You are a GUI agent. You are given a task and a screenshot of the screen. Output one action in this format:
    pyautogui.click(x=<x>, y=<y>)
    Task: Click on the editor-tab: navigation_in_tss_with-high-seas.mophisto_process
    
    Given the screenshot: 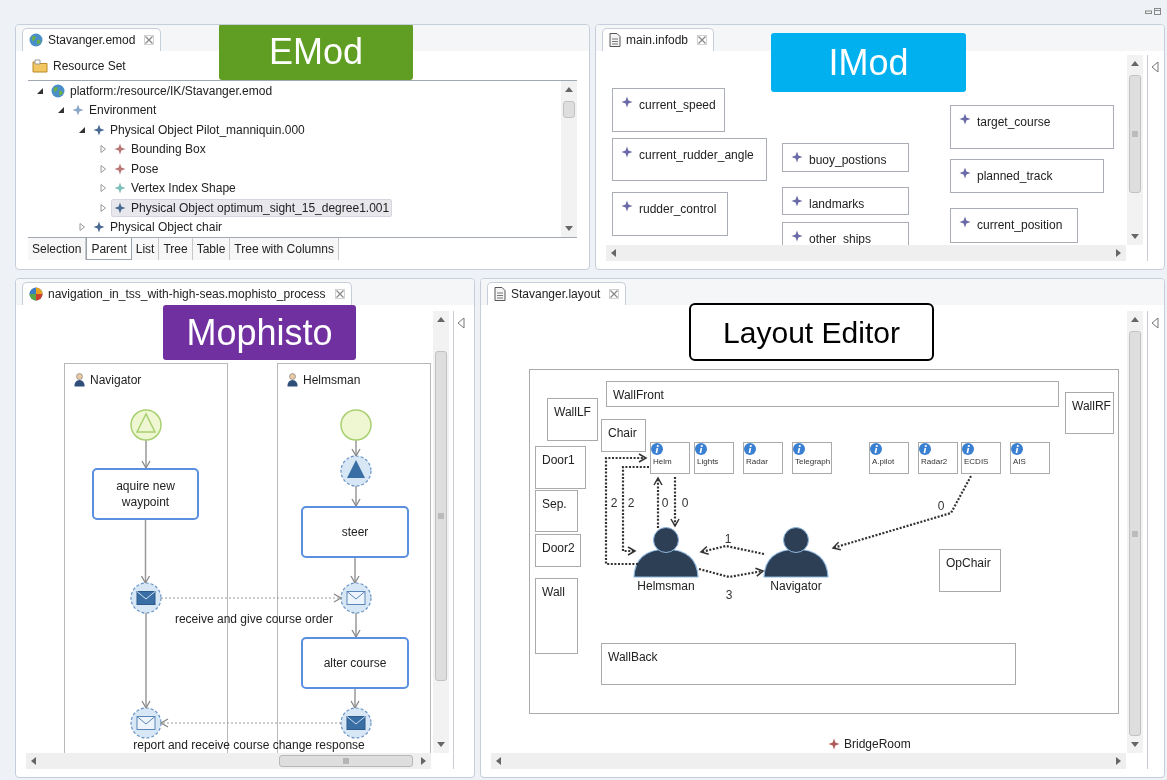 What is the action you would take?
    pyautogui.click(x=187, y=293)
    